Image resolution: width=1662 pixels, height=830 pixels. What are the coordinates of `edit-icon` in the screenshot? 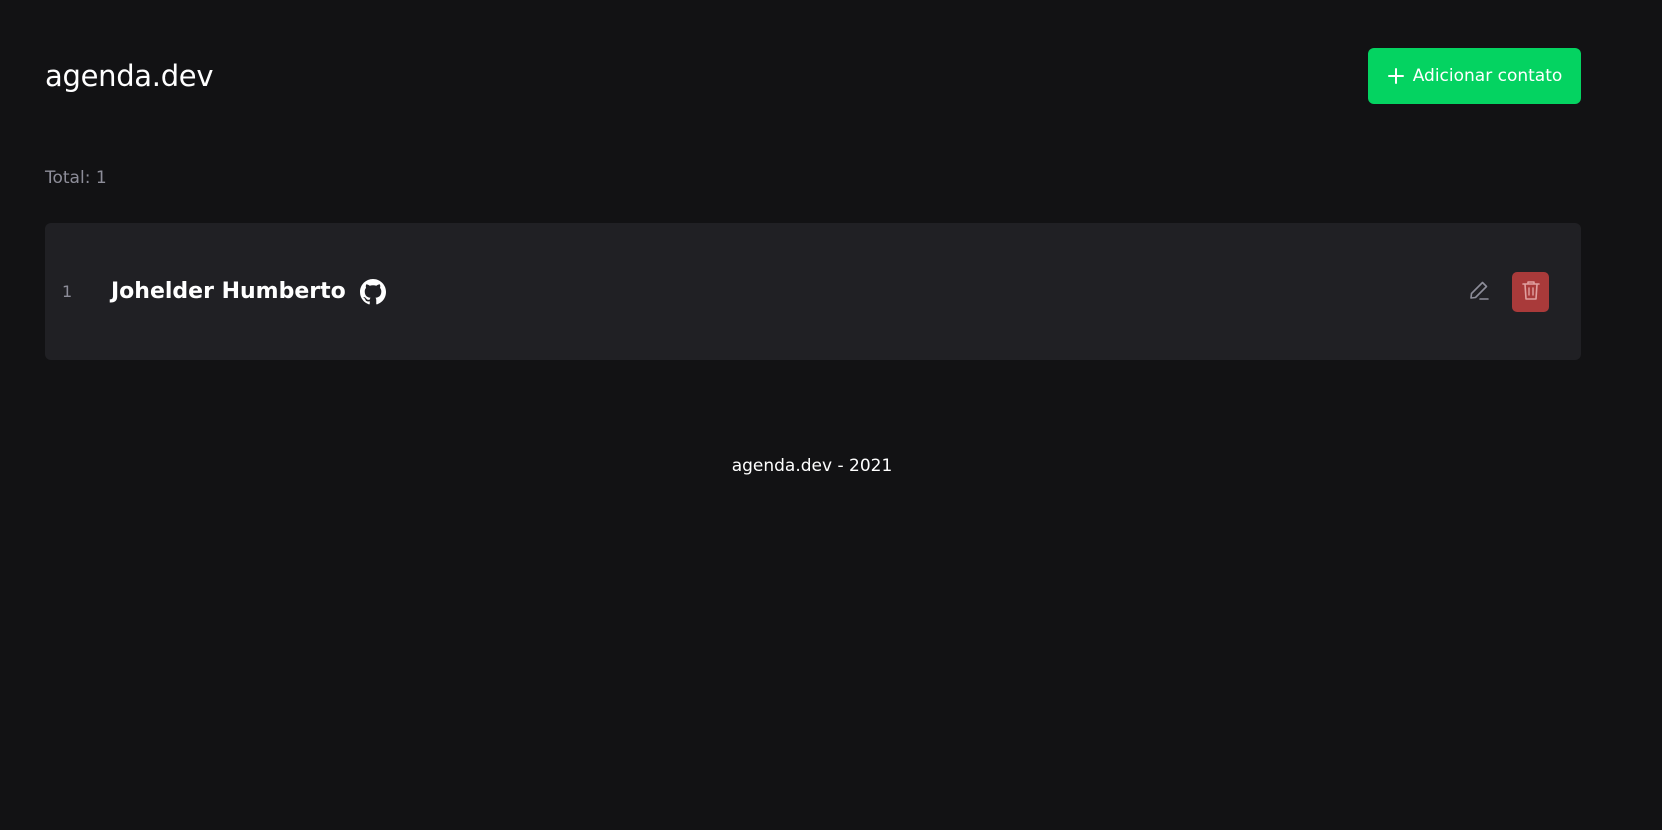 It's located at (1479, 292).